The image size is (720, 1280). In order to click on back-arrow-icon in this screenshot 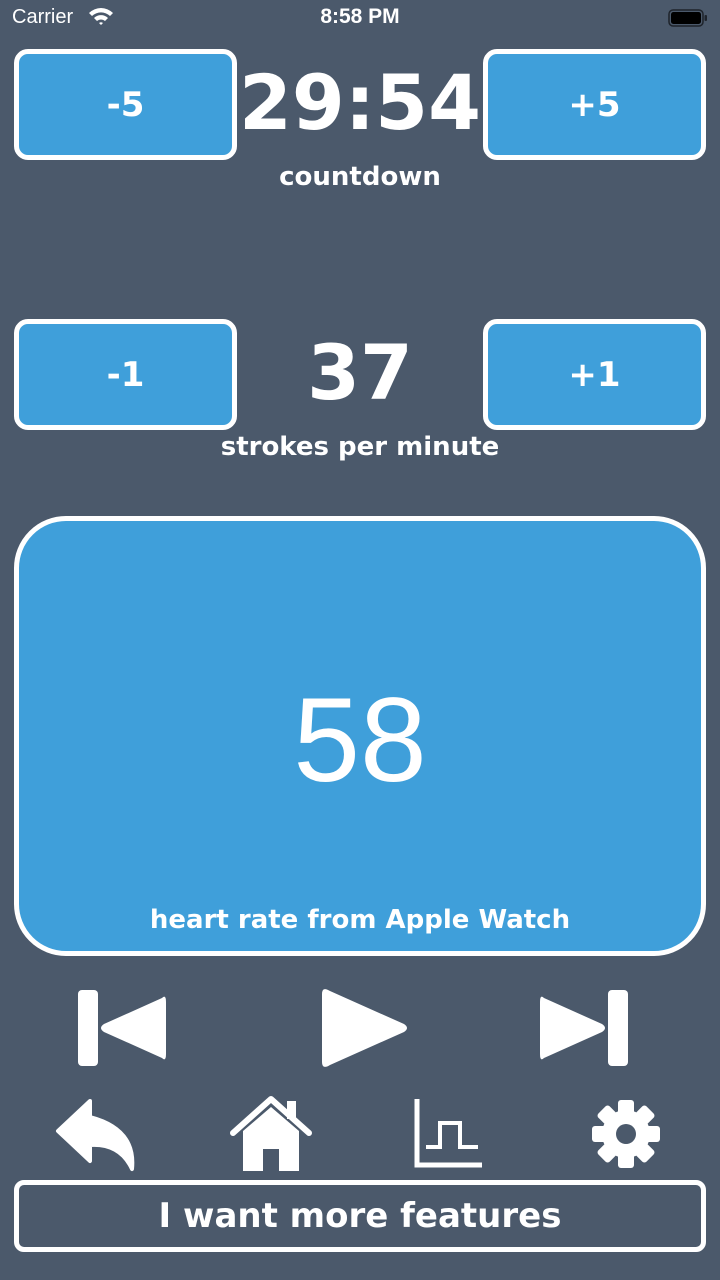, I will do `click(96, 1134)`.